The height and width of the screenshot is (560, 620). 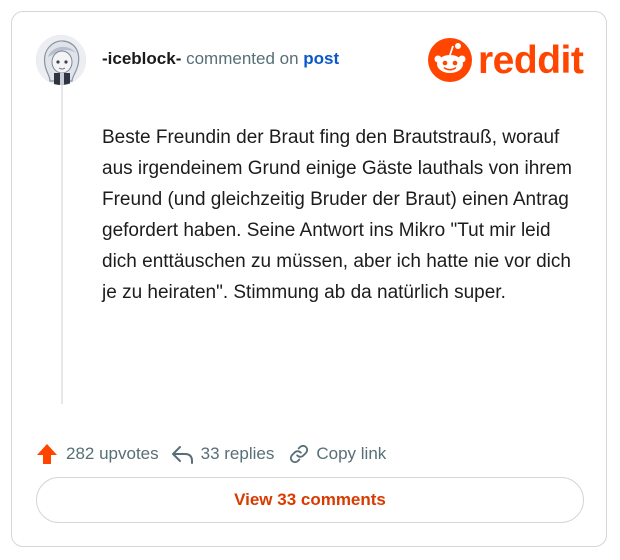 I want to click on copy-link-button: Copy link, so click(x=337, y=454).